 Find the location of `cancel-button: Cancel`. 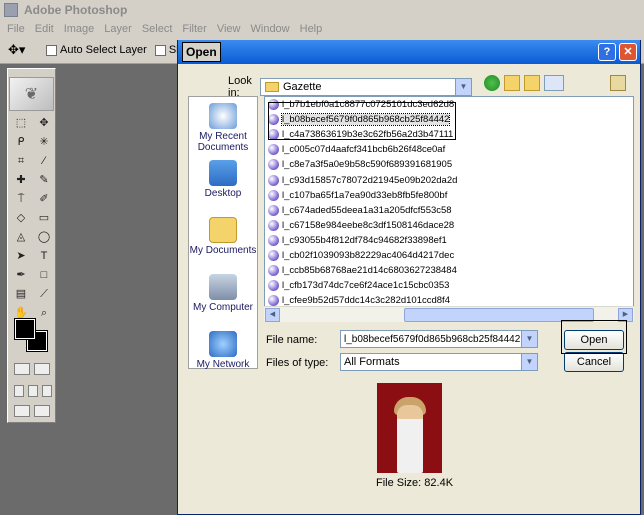

cancel-button: Cancel is located at coordinates (594, 362).